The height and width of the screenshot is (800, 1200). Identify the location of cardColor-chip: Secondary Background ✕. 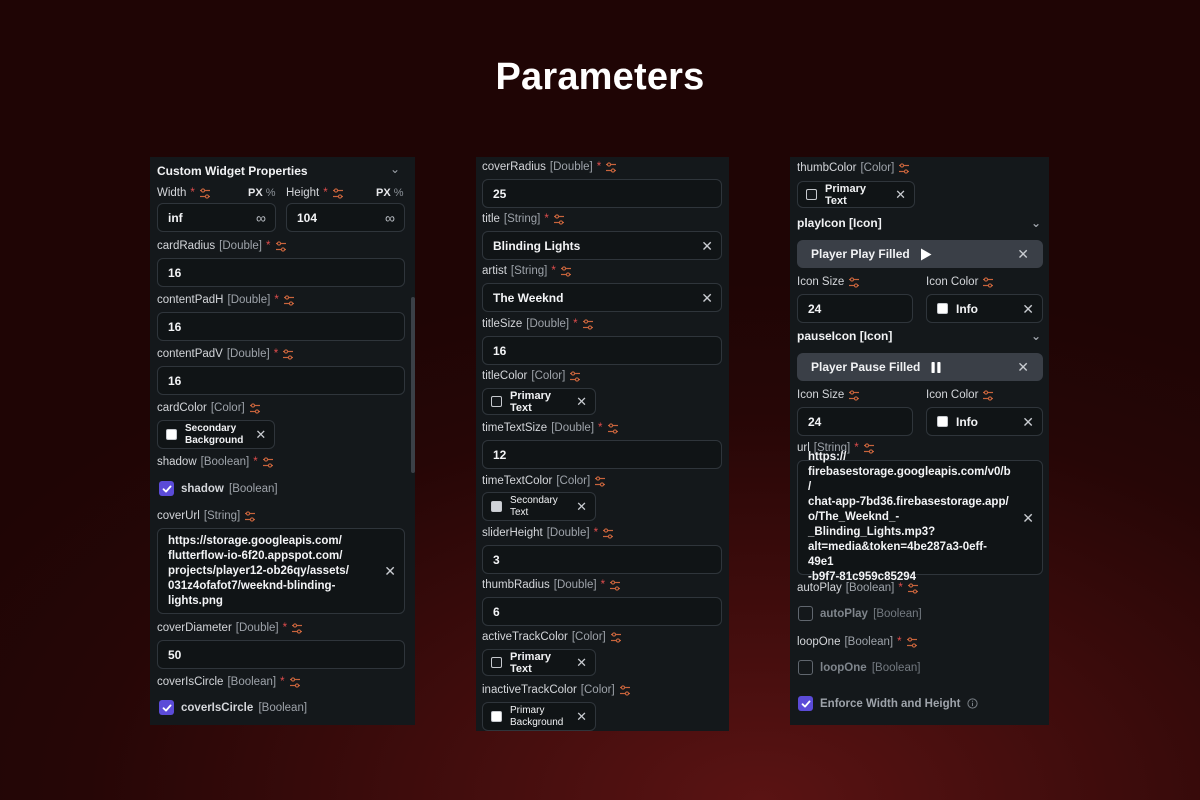
(216, 434).